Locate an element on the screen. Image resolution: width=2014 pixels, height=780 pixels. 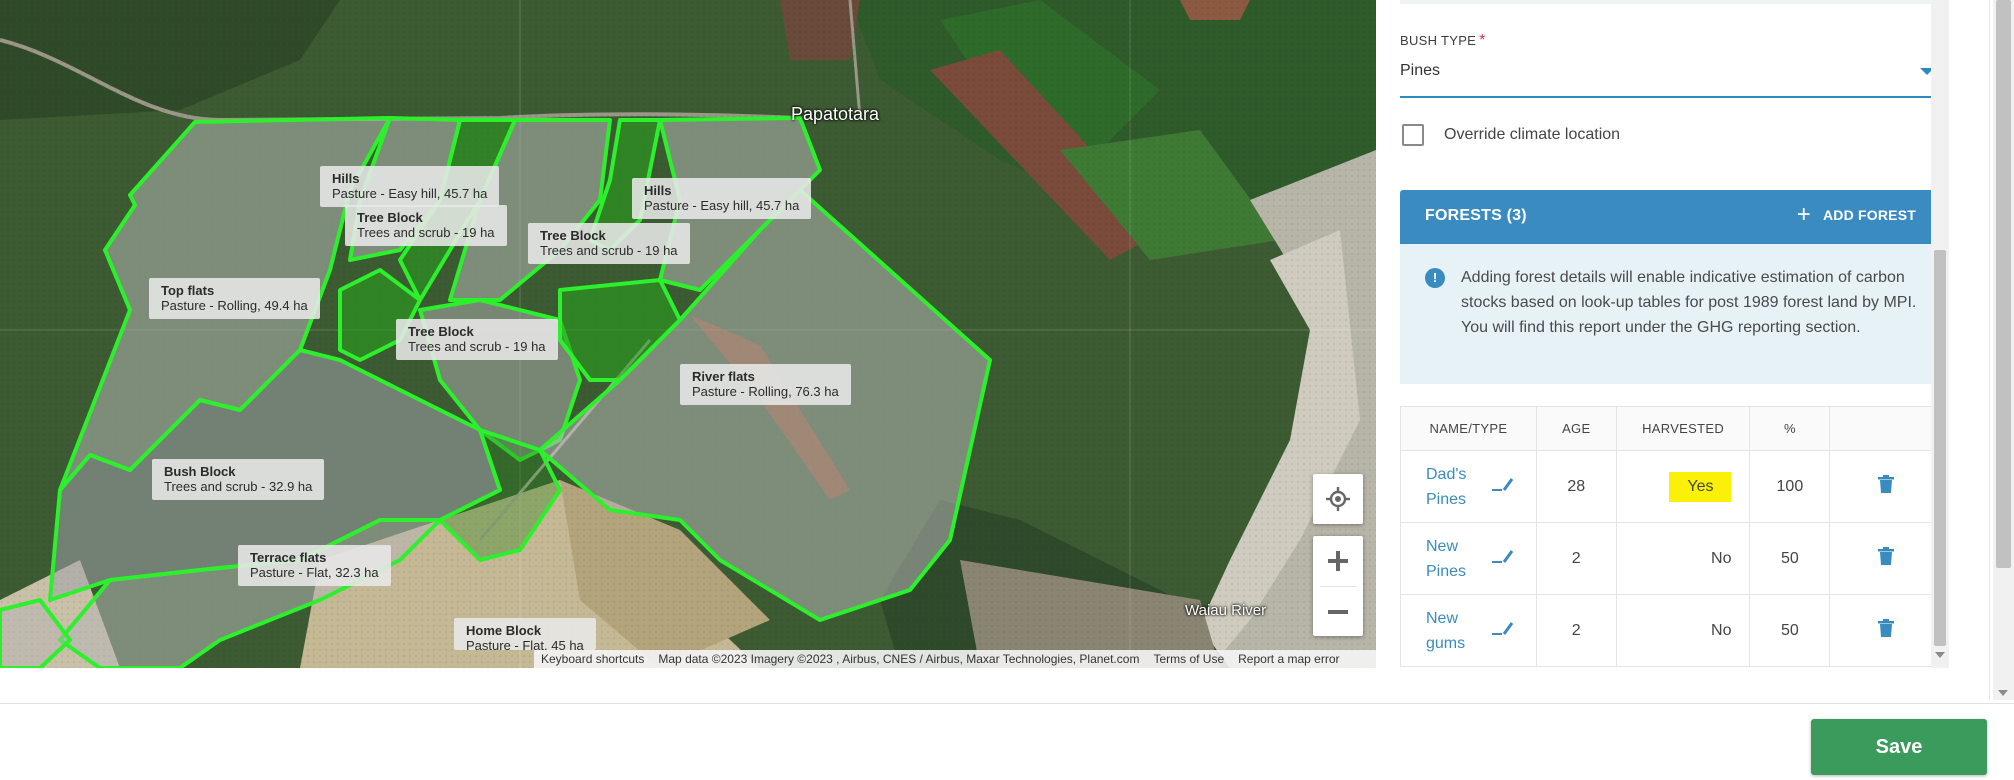
paddock-detail: Pasture - Flat, 32.3 ha is located at coordinates (314, 572).